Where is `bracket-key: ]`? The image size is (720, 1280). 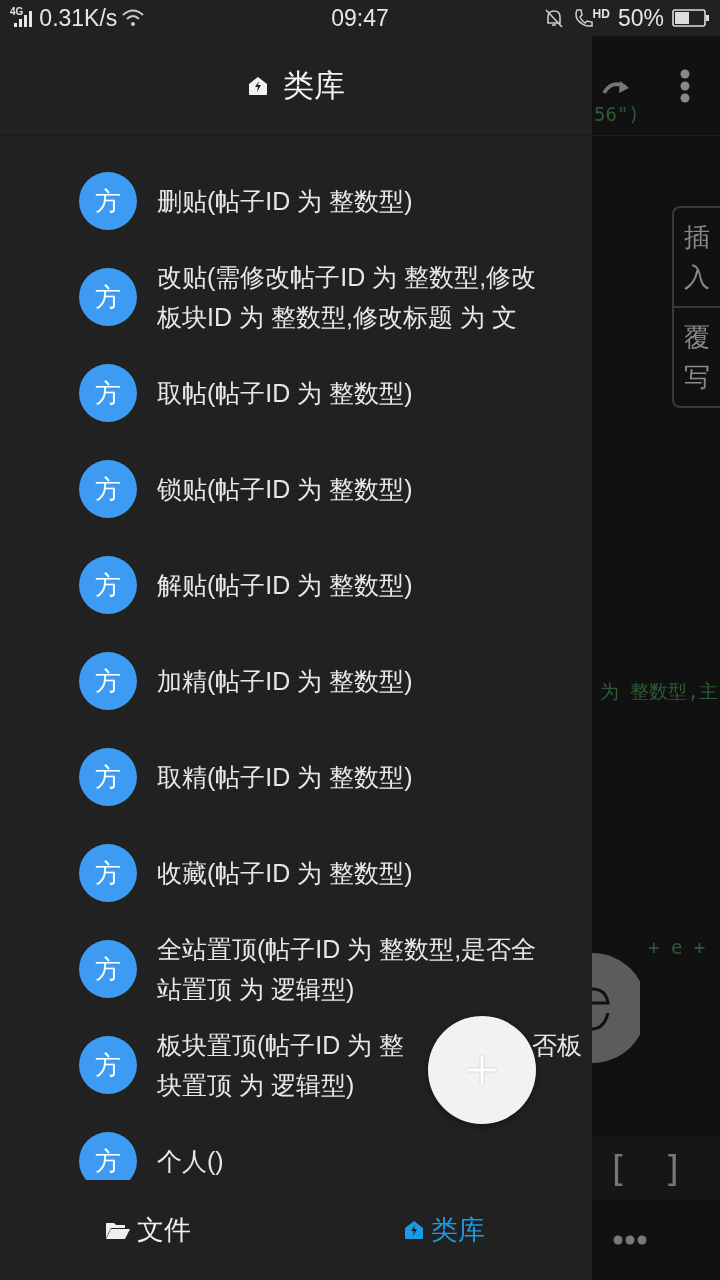 bracket-key: ] is located at coordinates (673, 1168).